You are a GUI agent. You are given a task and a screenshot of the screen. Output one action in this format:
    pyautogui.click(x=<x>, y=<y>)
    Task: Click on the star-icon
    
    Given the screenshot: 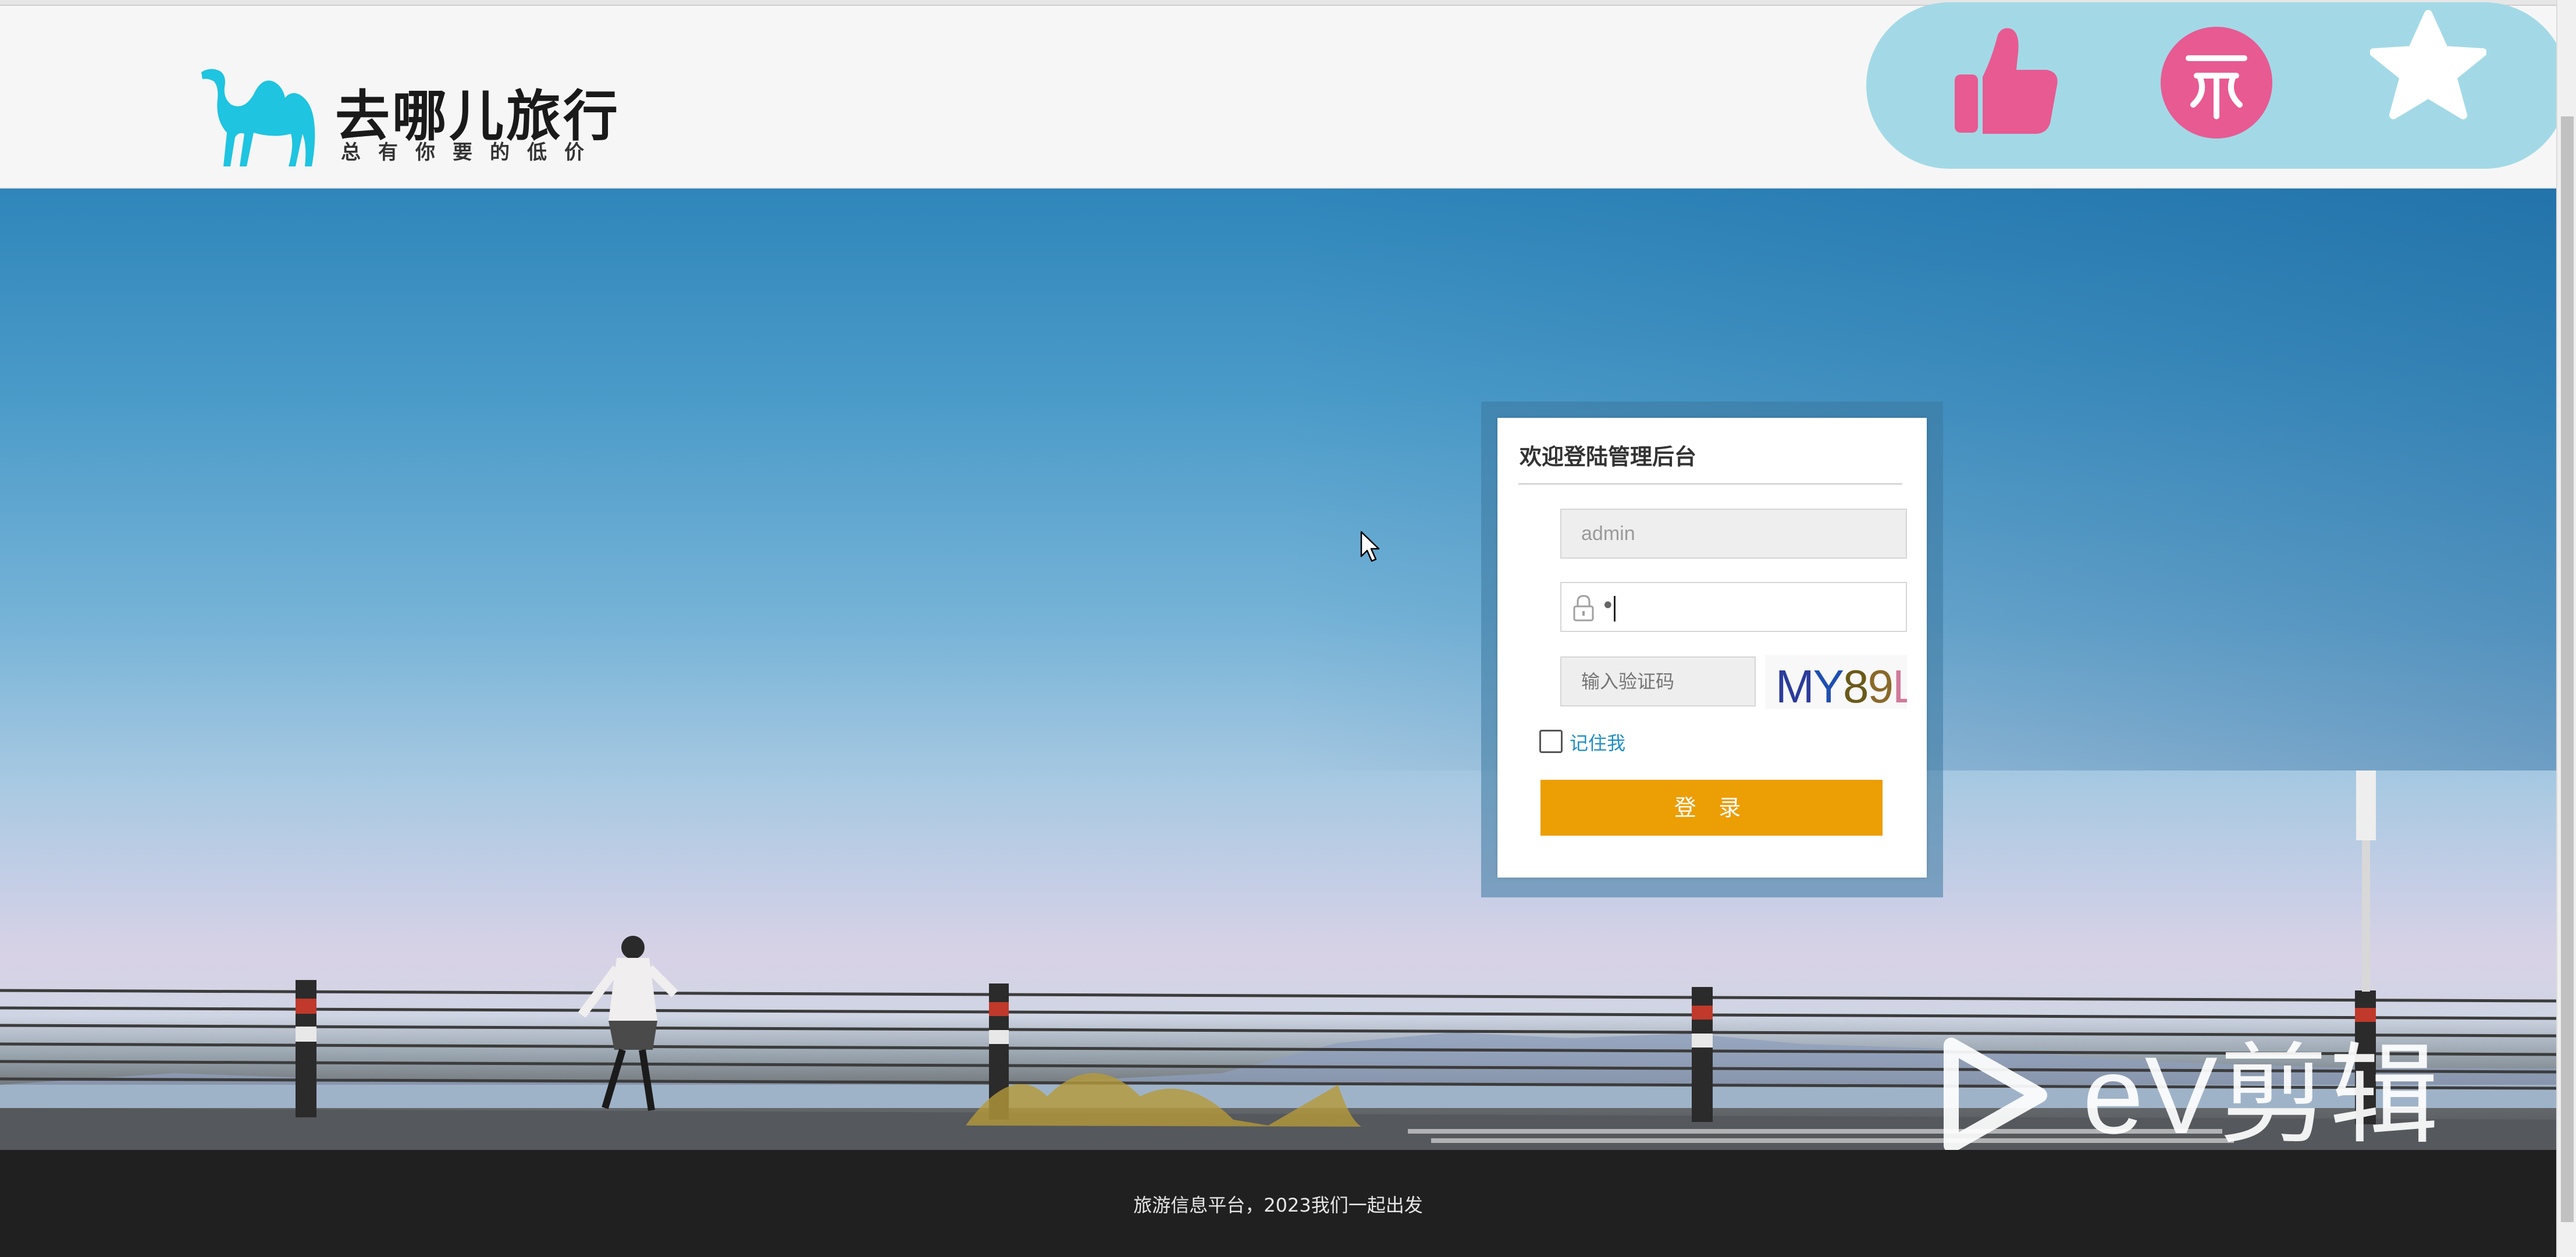 What is the action you would take?
    pyautogui.click(x=2428, y=64)
    